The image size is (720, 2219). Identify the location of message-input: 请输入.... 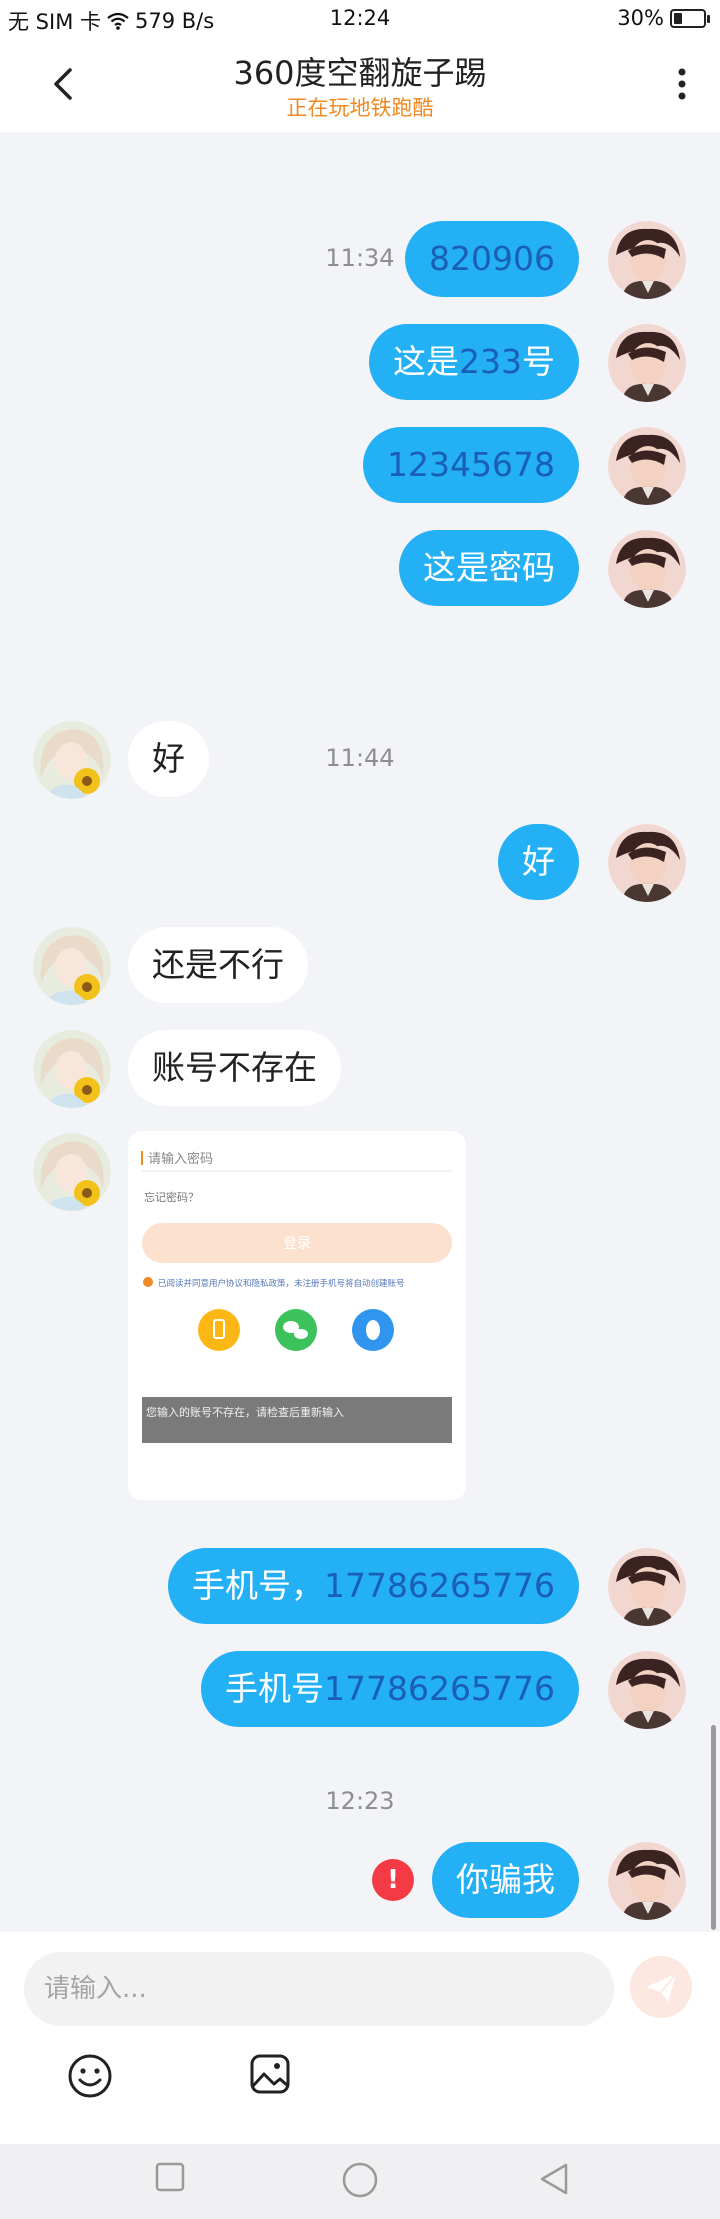
(319, 1989).